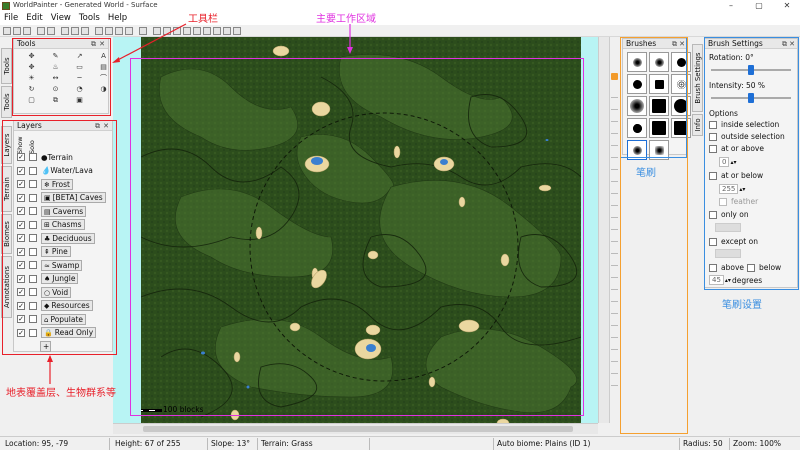 The width and height of the screenshot is (800, 450). What do you see at coordinates (203, 19) in the screenshot?
I see `toolbar-annotation: 工具栏` at bounding box center [203, 19].